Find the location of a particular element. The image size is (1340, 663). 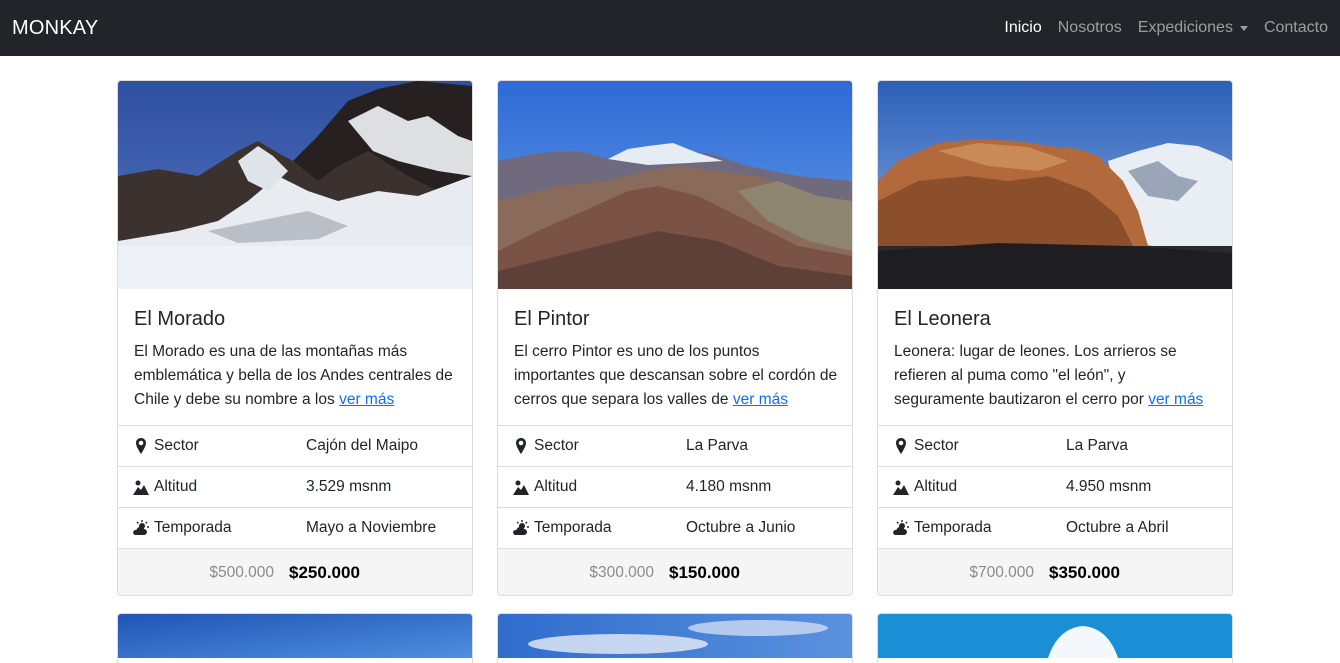

row-value: Mayo a Noviembre is located at coordinates (371, 527).